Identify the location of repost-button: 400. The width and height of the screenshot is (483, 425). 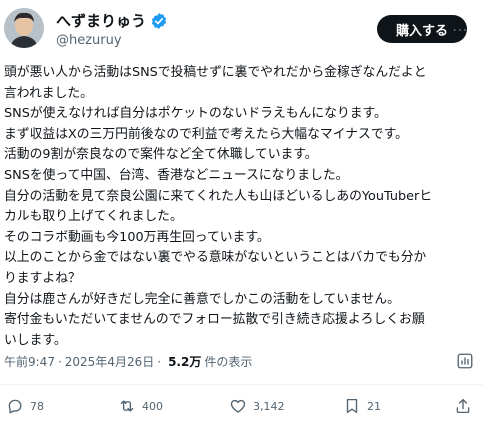
(140, 406).